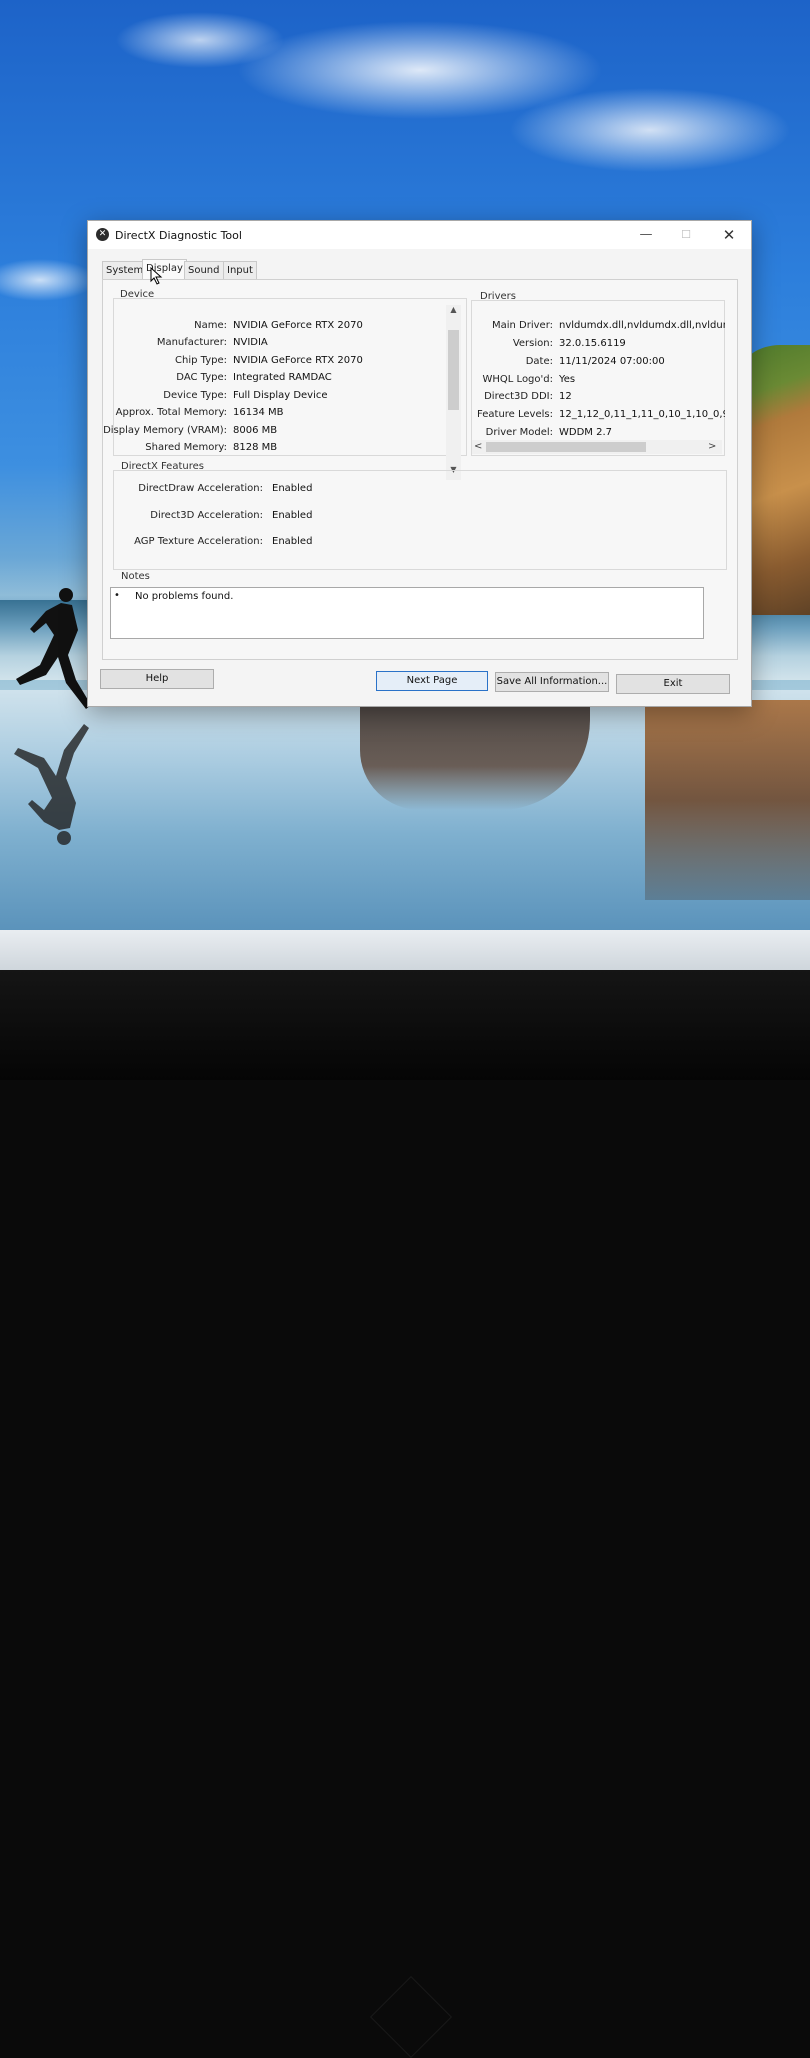  I want to click on exit-button: Exit, so click(673, 684).